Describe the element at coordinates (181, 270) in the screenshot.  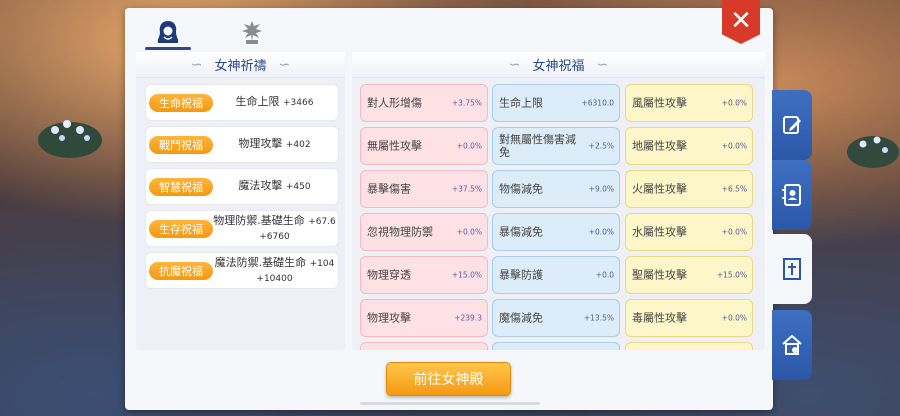
I see `blessing-tag: 抗魔祝福` at that location.